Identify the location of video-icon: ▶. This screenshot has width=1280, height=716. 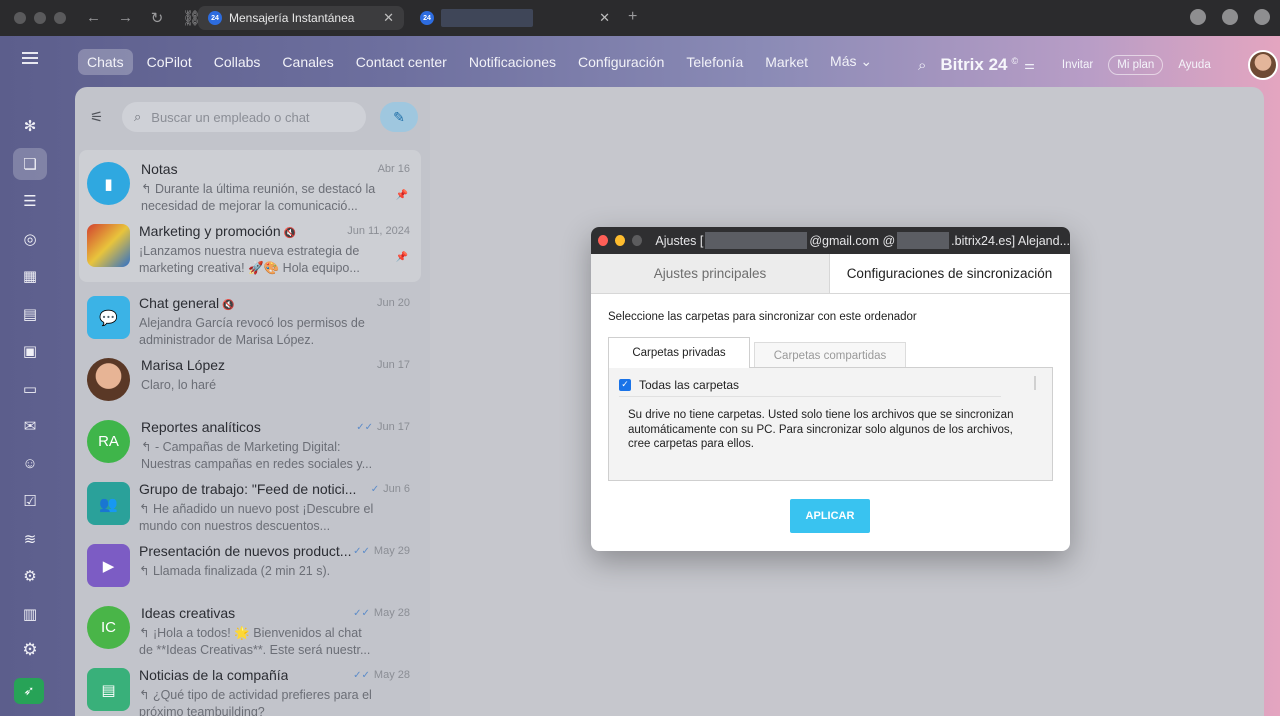
(108, 565).